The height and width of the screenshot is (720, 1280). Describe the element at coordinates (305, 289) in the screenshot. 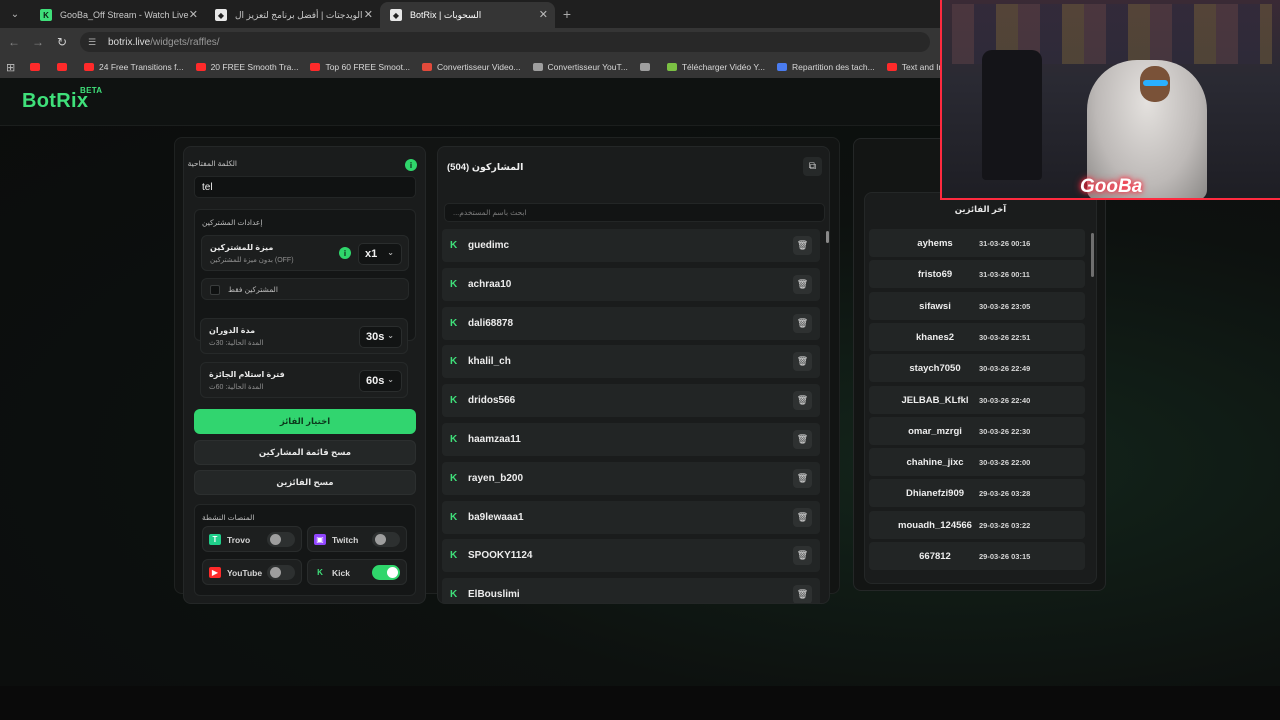

I see `subs-only-option: المشتركين فقط` at that location.